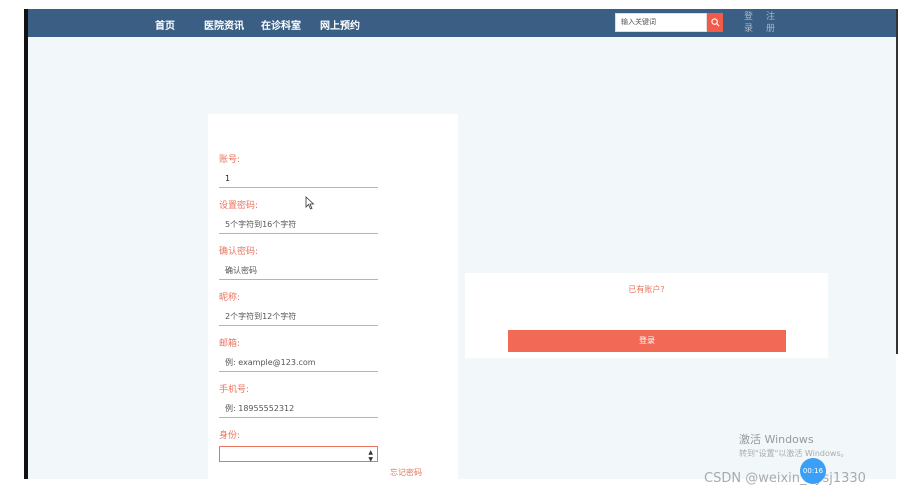 The image size is (904, 495). I want to click on csdn-watermark: CSDN @weixin_bysj1330, so click(785, 478).